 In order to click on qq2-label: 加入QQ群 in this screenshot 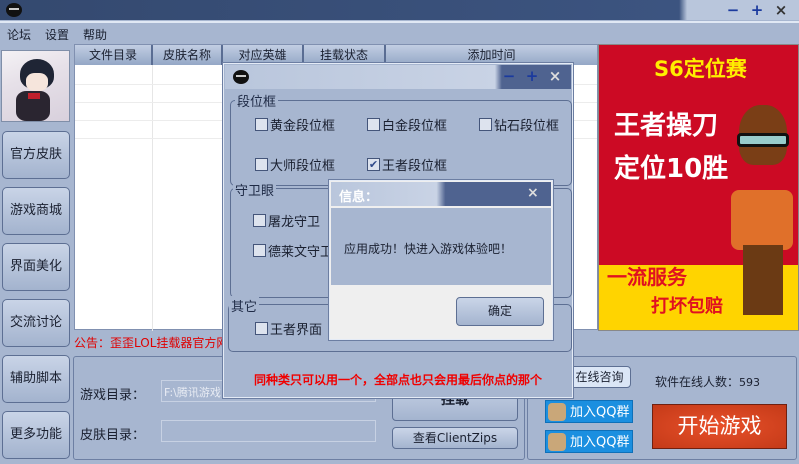, I will do `click(600, 442)`.